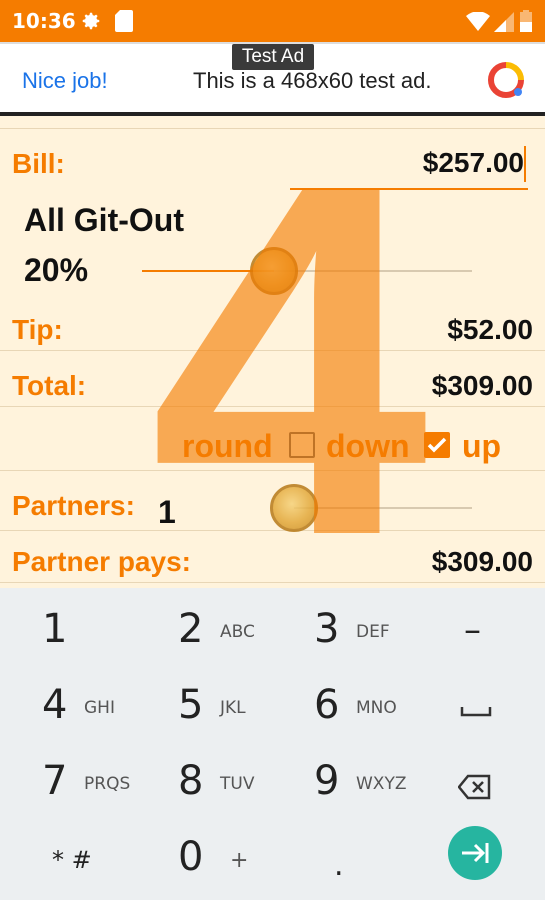 This screenshot has height=900, width=545. What do you see at coordinates (91, 21) in the screenshot?
I see `gear-icon` at bounding box center [91, 21].